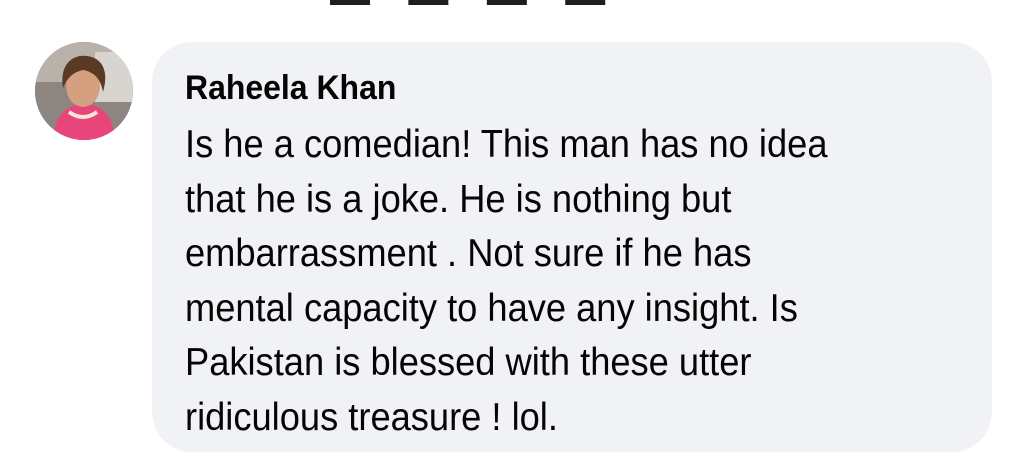 This screenshot has height=462, width=1024. I want to click on comment-text-line-4: mental capacity to have any insight. Is, so click(491, 308).